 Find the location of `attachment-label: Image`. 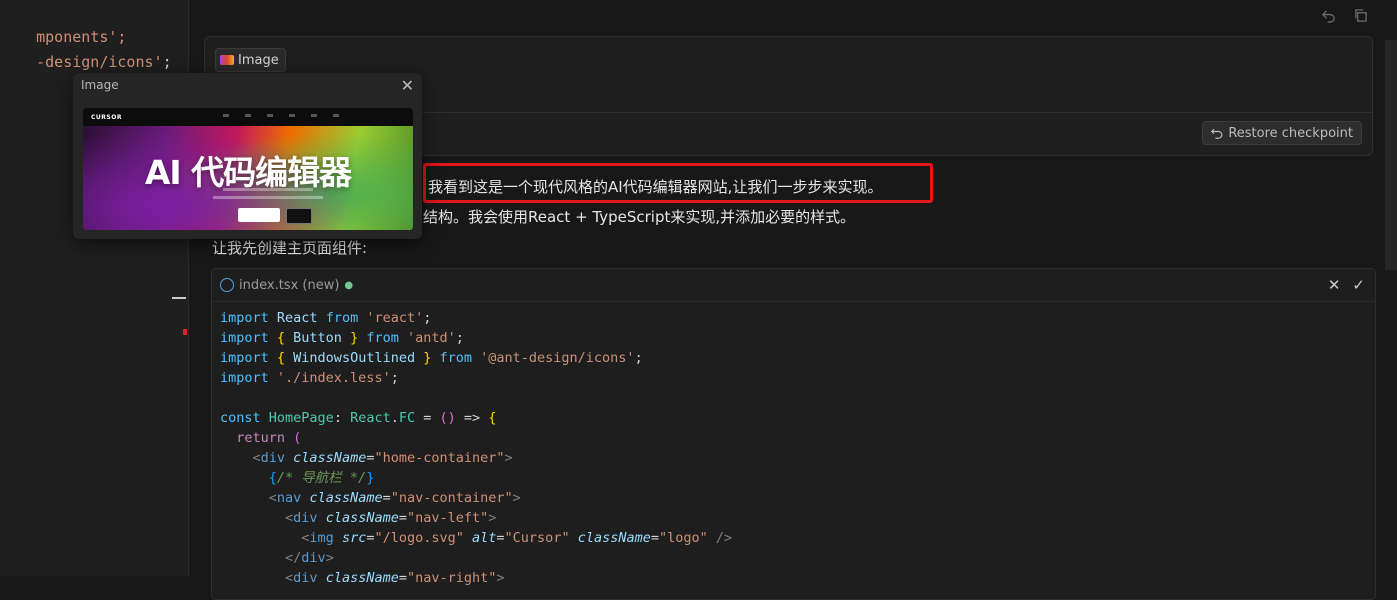

attachment-label: Image is located at coordinates (258, 60).